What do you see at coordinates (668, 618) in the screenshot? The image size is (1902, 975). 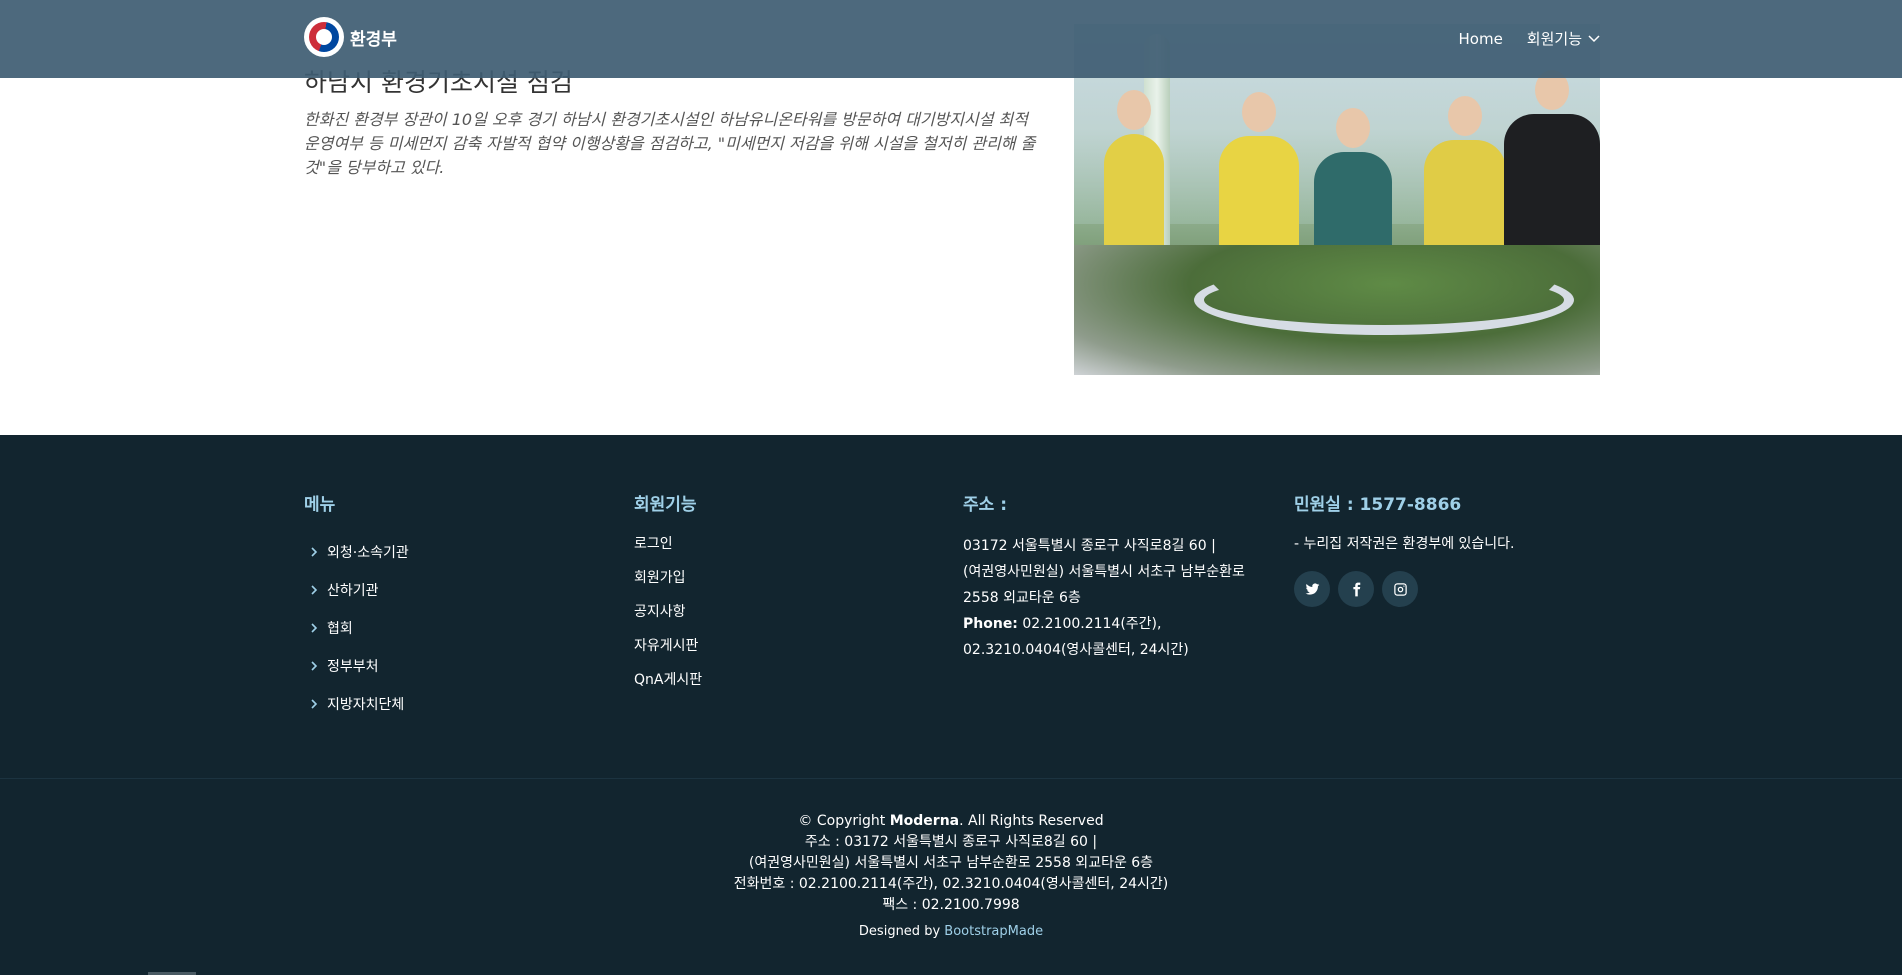 I see `footer-member-link: 공지사항` at bounding box center [668, 618].